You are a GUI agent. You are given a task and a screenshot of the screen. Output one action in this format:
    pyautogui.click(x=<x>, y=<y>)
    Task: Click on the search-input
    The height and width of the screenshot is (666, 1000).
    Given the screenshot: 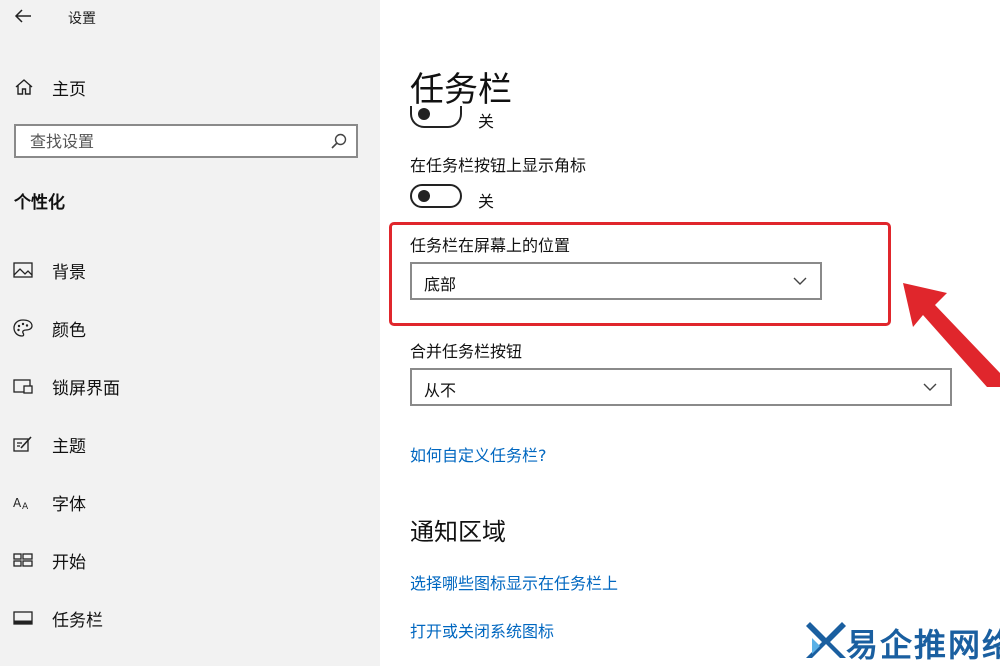 What is the action you would take?
    pyautogui.click(x=173, y=141)
    